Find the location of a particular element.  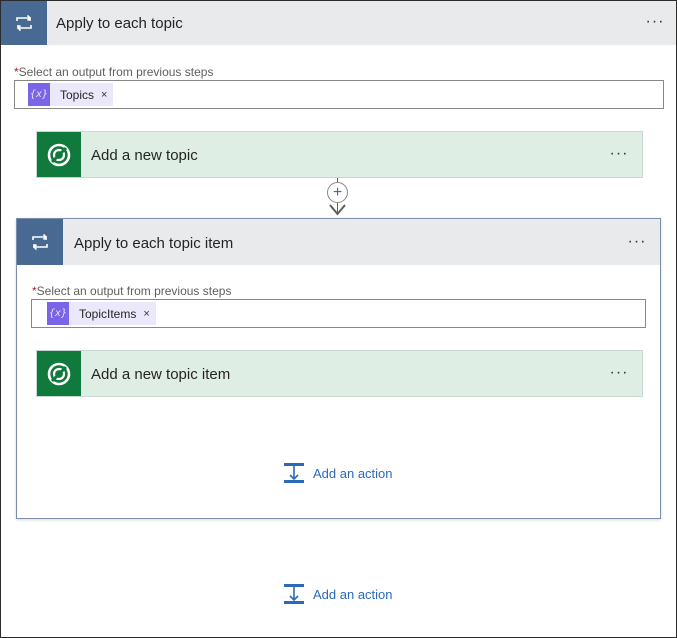

token-label: Topics is located at coordinates (77, 94).